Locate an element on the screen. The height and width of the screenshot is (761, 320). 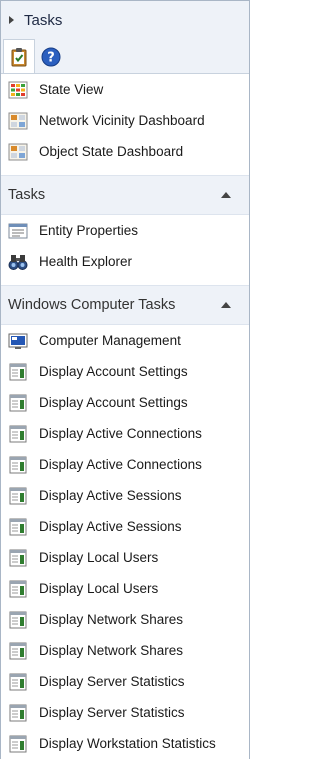
section-title: Tasks is located at coordinates (27, 195).